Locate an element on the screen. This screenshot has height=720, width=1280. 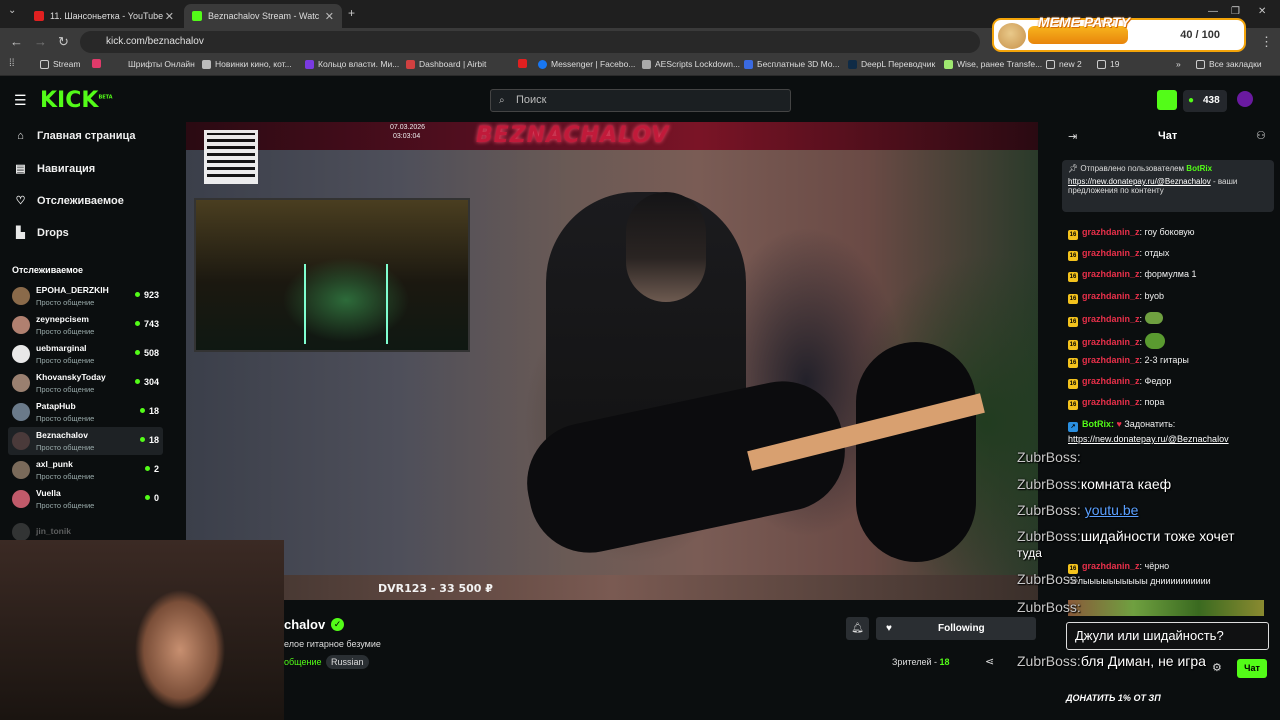
points-icon: ● is located at coordinates (1191, 100).